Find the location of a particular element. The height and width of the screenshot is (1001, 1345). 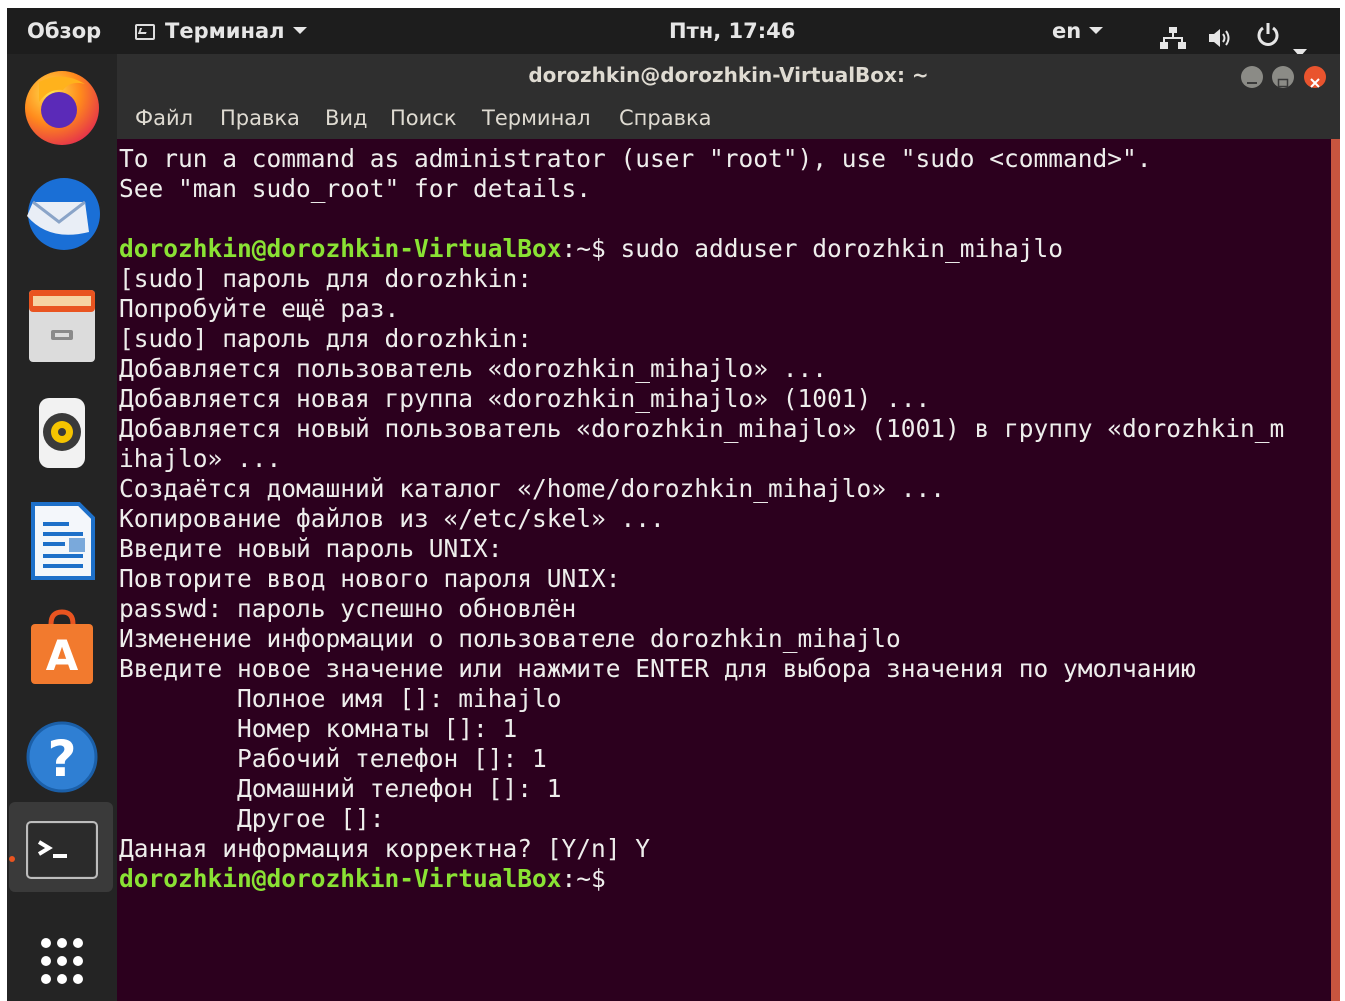

menu-terminal: Терминал is located at coordinates (536, 118).